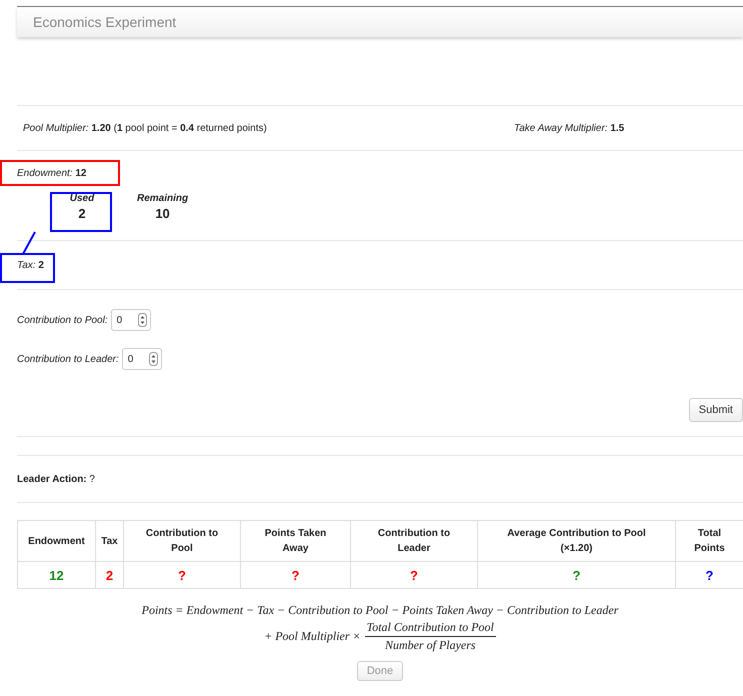 The image size is (743, 696). What do you see at coordinates (57, 575) in the screenshot?
I see `table-cell: 12` at bounding box center [57, 575].